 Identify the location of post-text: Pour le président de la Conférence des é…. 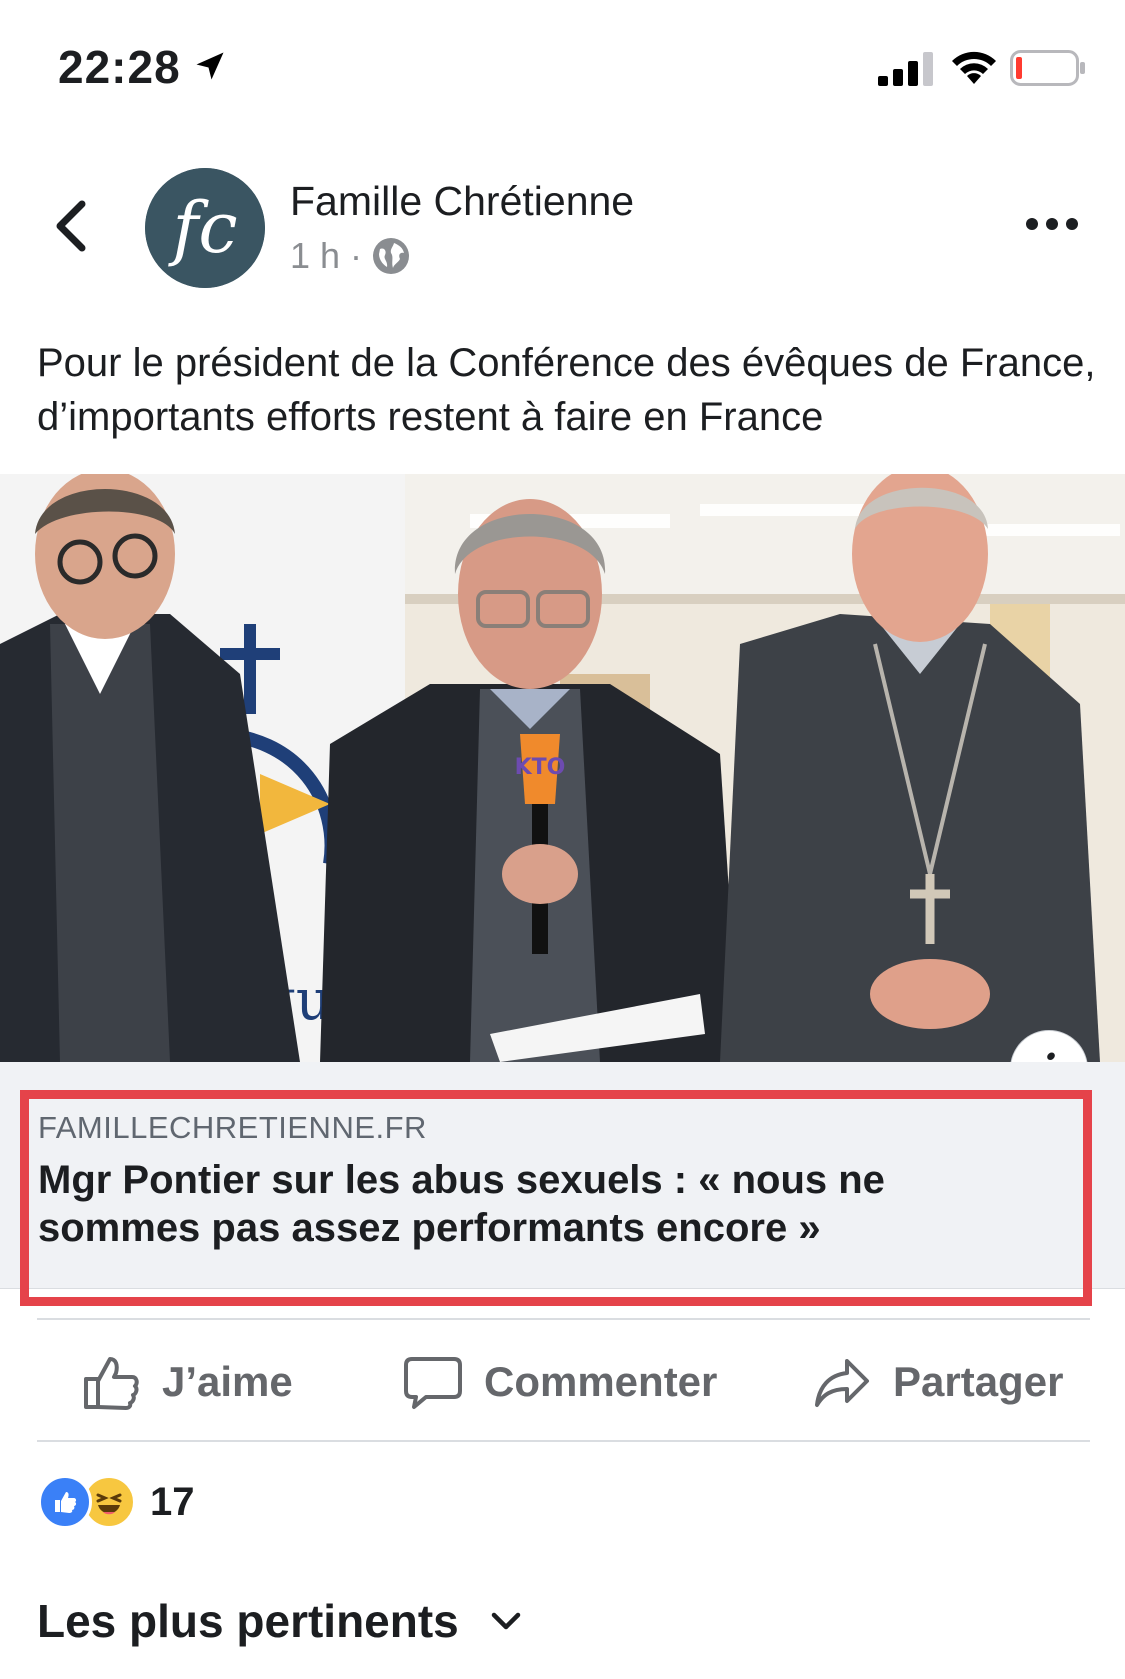
(566, 390).